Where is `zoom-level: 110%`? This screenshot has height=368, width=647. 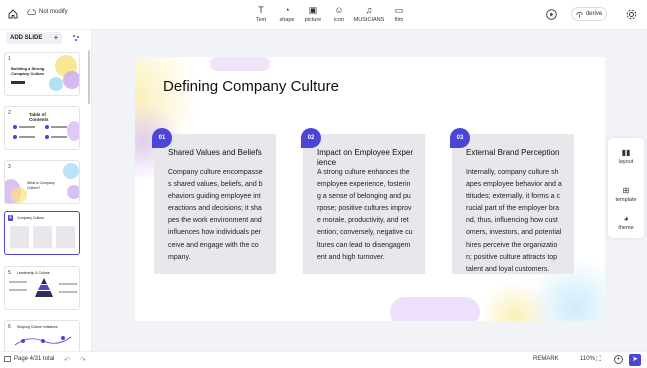
zoom-level: 110% is located at coordinates (587, 359).